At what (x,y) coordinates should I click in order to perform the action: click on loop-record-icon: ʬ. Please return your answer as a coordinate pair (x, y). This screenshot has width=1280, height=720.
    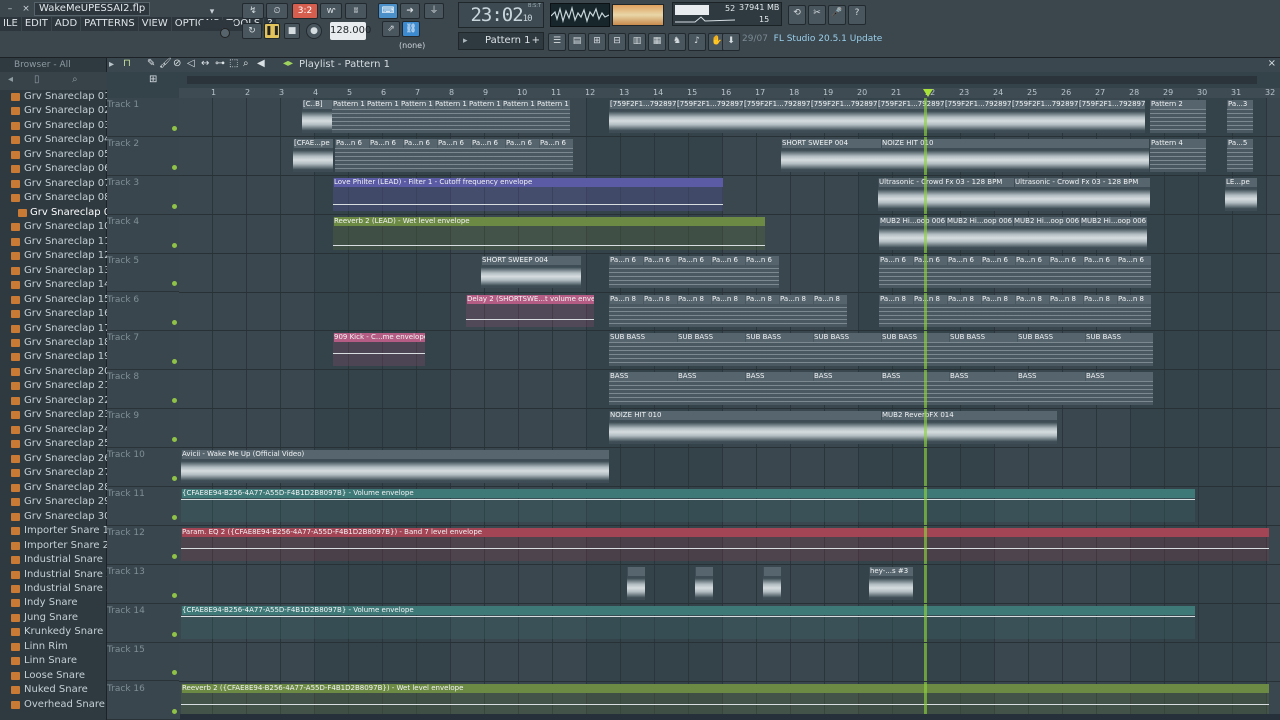
    Looking at the image, I should click on (356, 11).